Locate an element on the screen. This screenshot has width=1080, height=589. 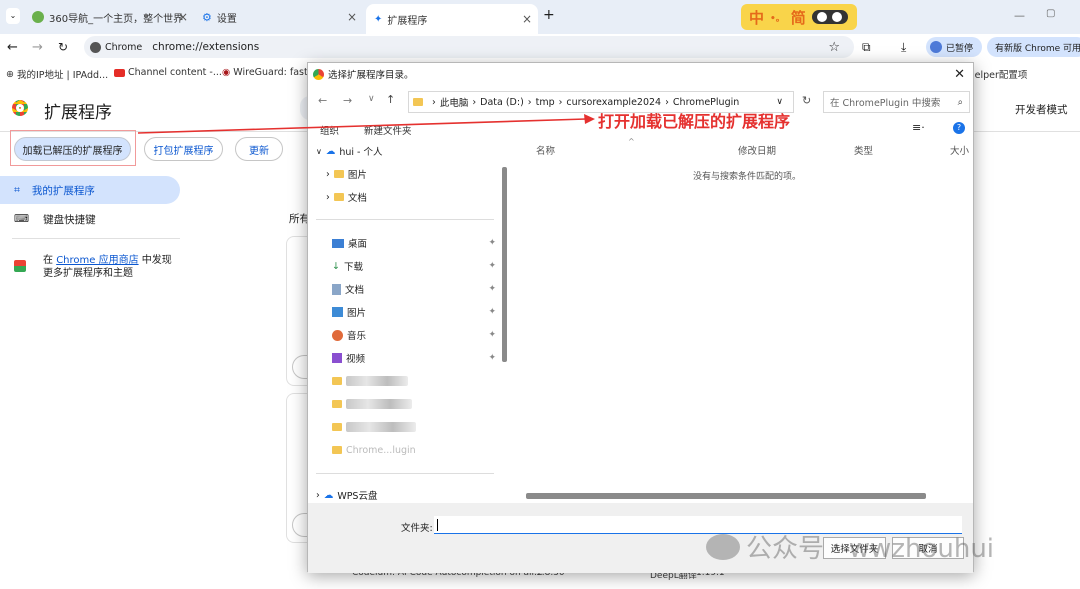
watermark-text: 公众号 · wwzhouhui is located at coordinates (870, 549).